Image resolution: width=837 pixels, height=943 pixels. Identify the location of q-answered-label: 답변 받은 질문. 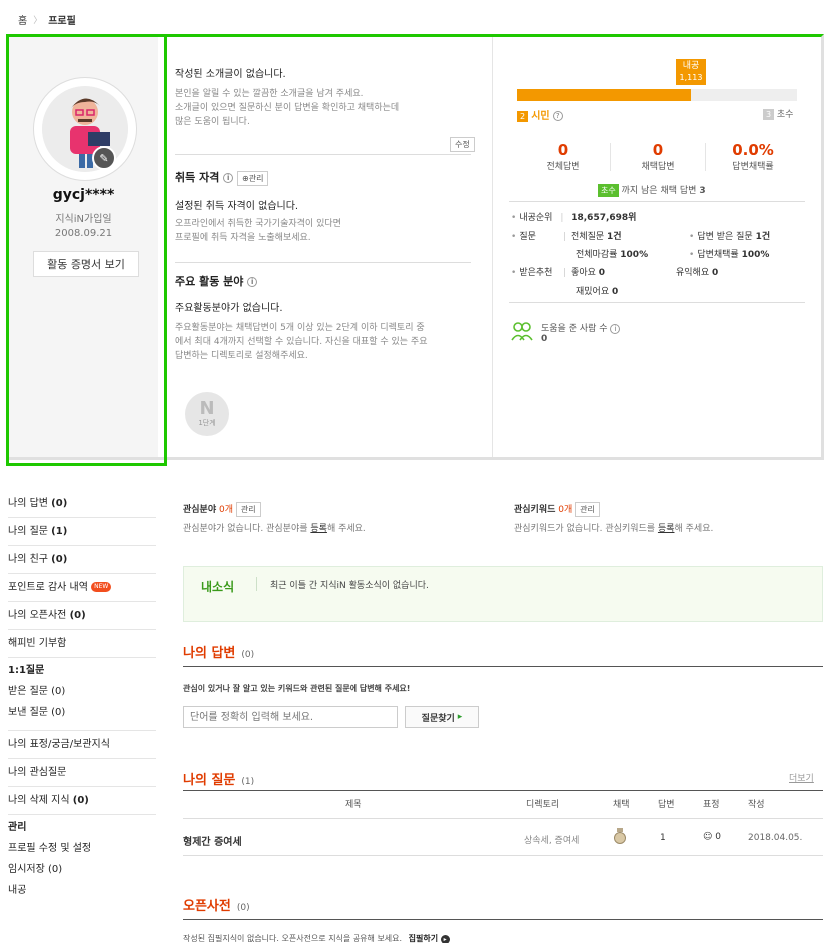
(721, 237).